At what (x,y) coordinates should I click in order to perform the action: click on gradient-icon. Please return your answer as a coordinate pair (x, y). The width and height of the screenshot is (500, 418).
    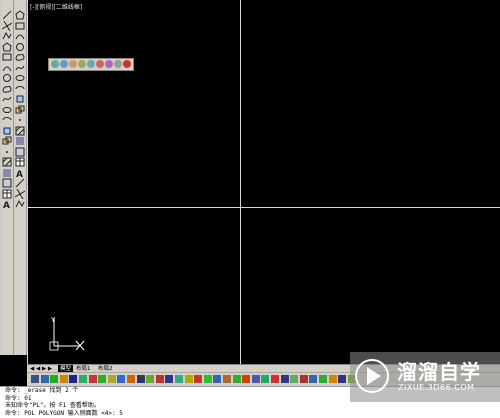
    Looking at the image, I should click on (7, 170).